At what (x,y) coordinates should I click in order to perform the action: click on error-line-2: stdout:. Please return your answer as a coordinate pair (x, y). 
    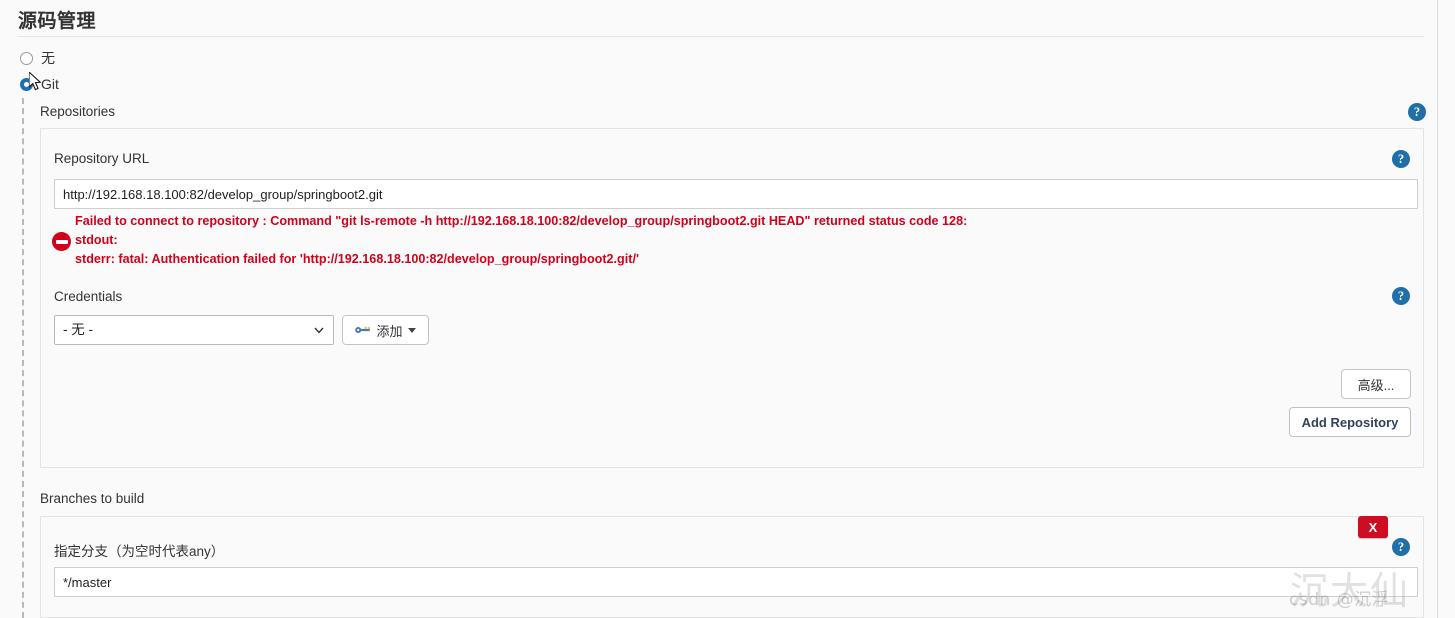
    Looking at the image, I should click on (96, 240).